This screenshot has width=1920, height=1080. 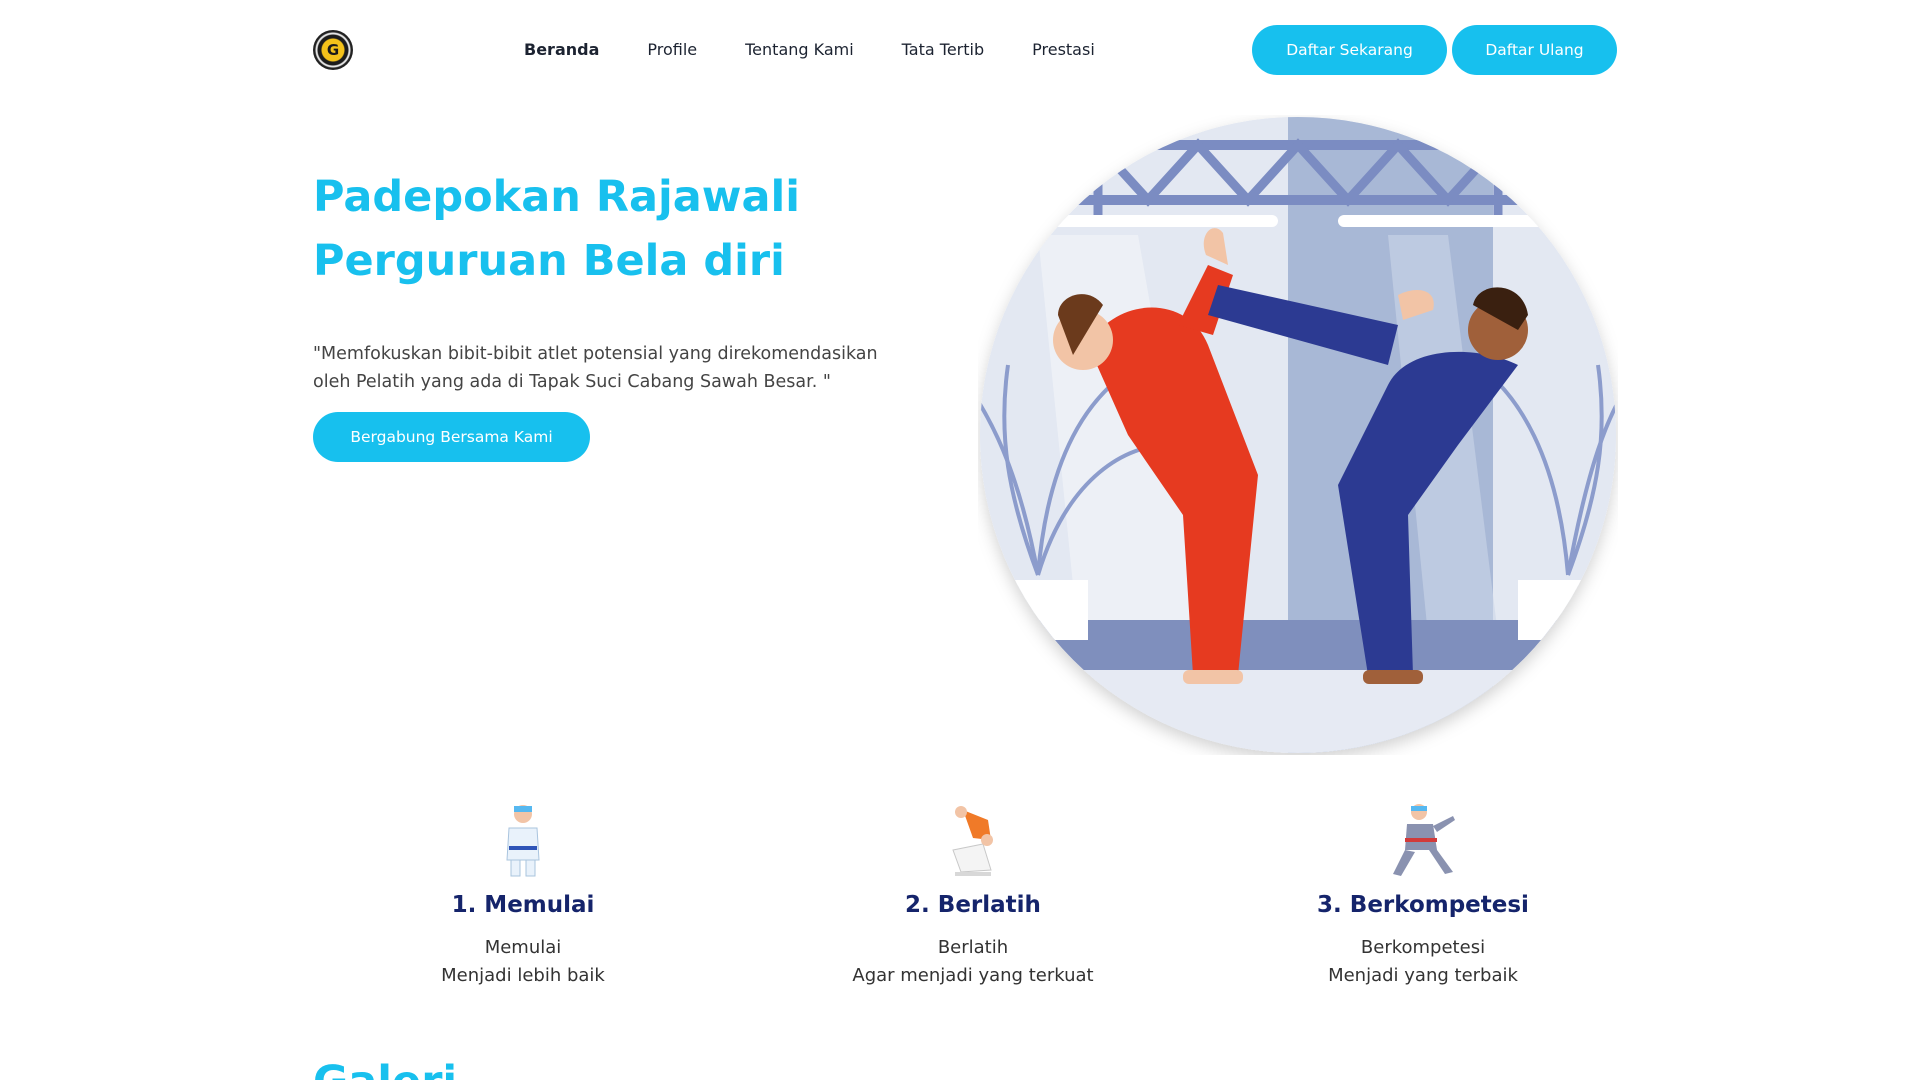 I want to click on martial-artist-stance-icon, so click(x=1424, y=840).